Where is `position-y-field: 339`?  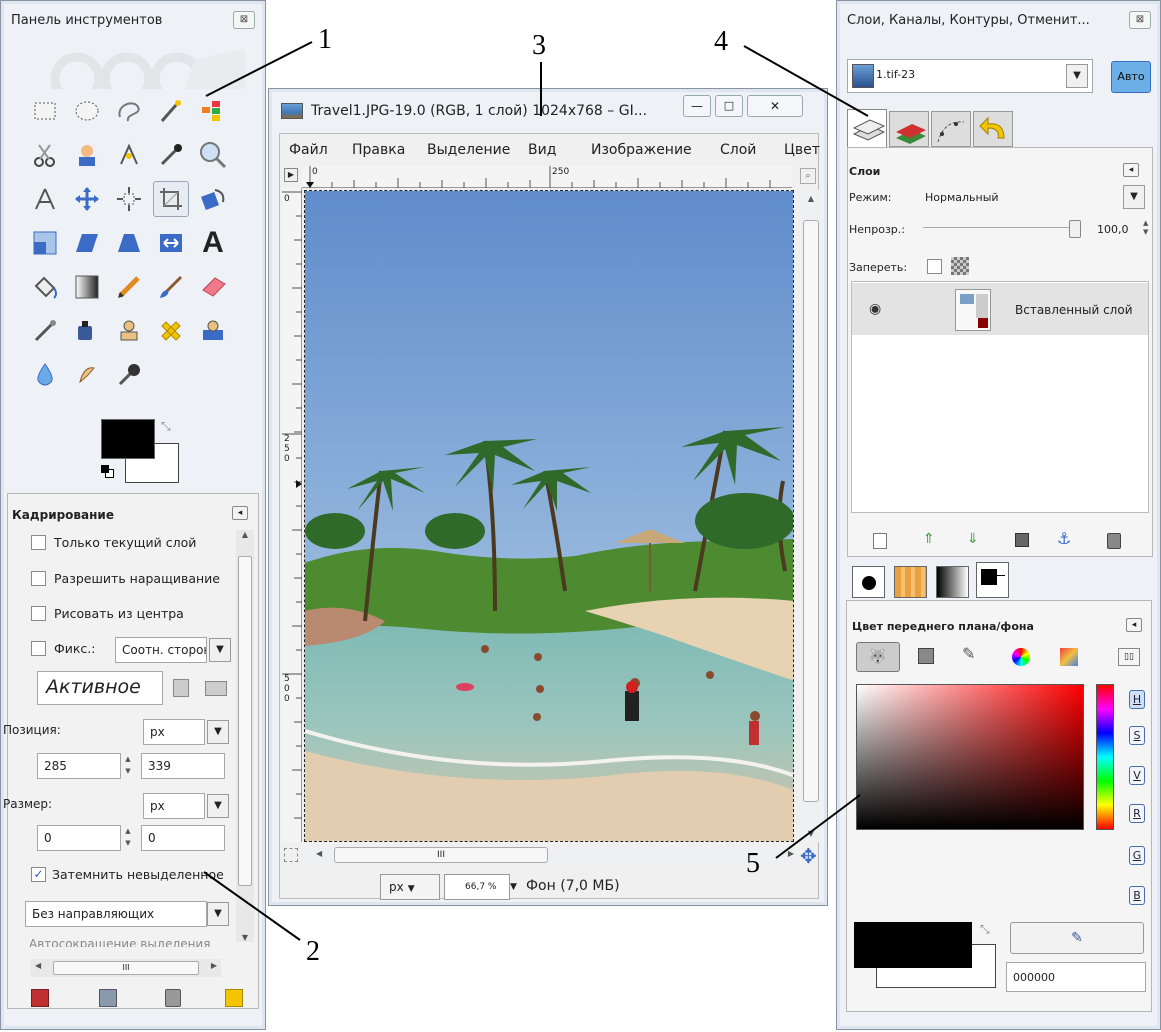
position-y-field: 339 is located at coordinates (183, 766).